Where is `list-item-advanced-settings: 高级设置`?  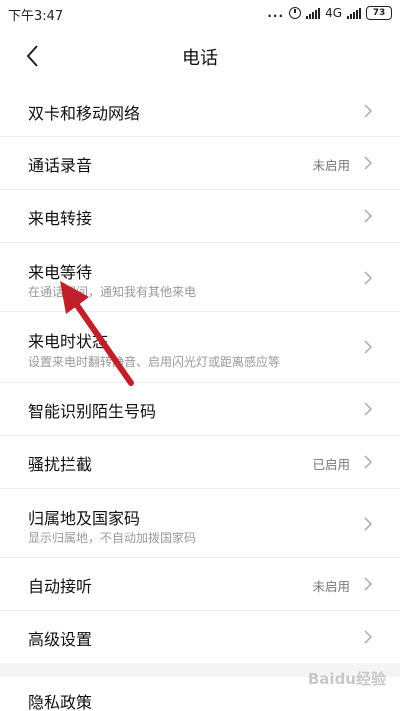
list-item-advanced-settings: 高级设置 is located at coordinates (200, 637).